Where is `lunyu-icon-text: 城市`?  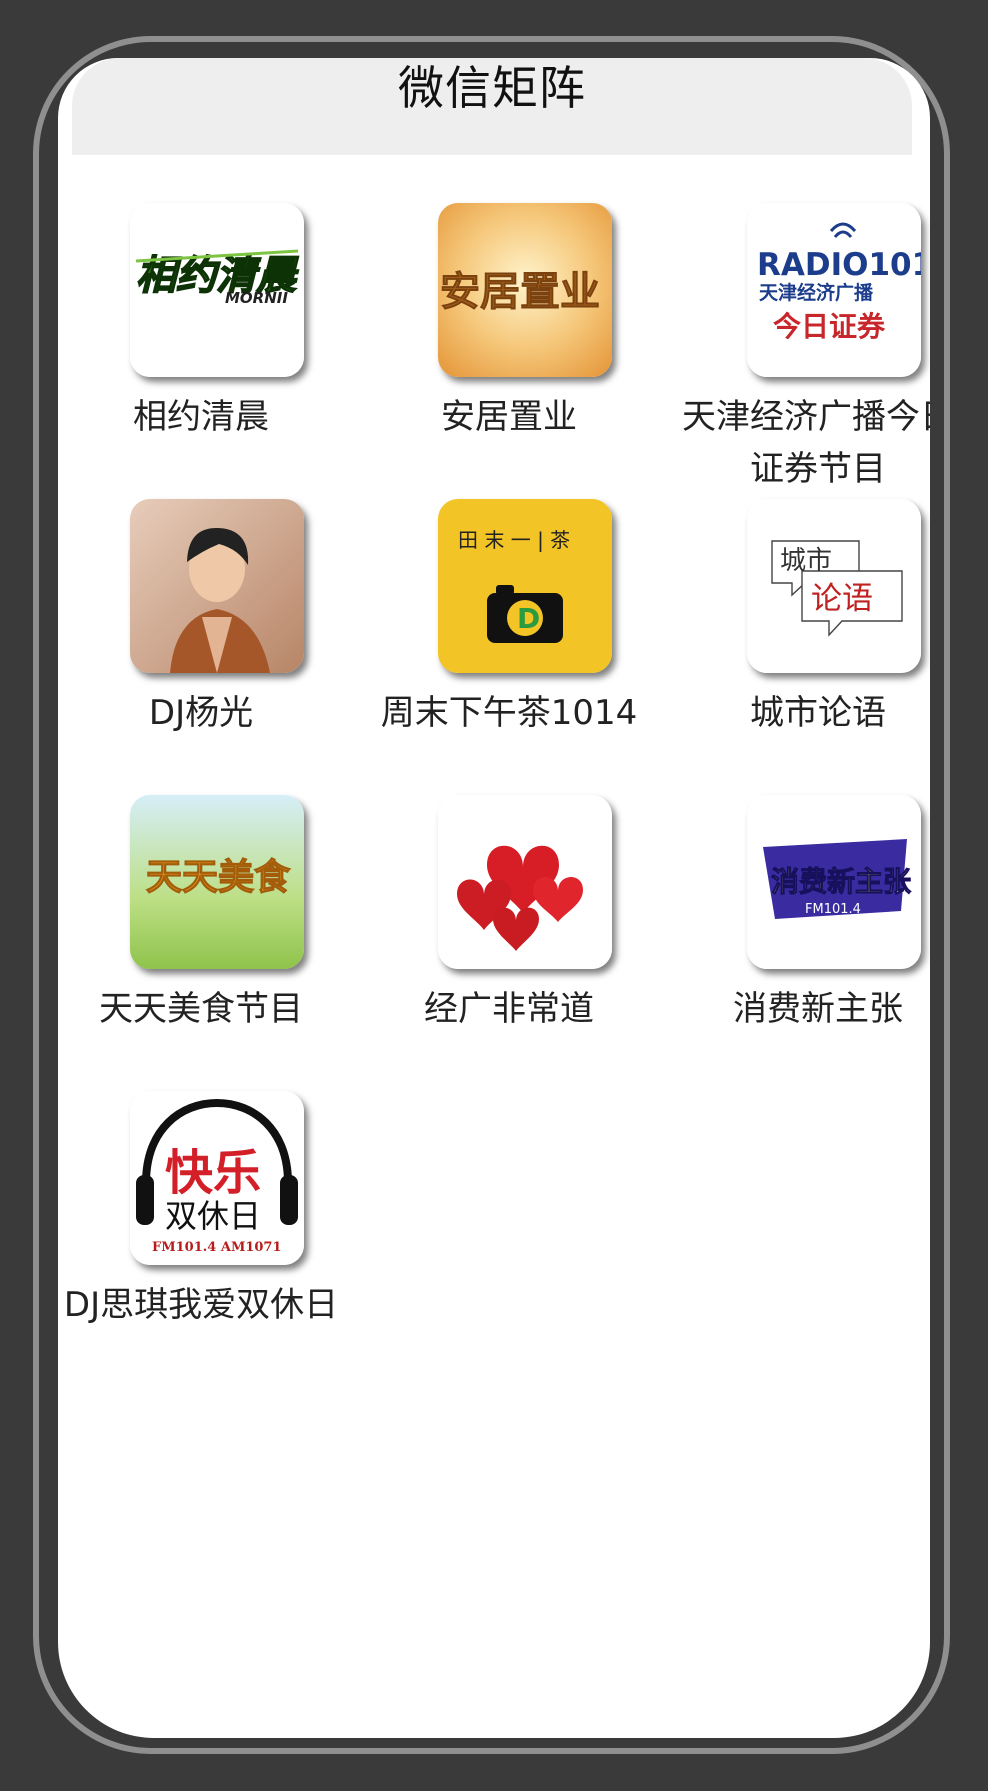
lunyu-icon-text: 城市 is located at coordinates (806, 561).